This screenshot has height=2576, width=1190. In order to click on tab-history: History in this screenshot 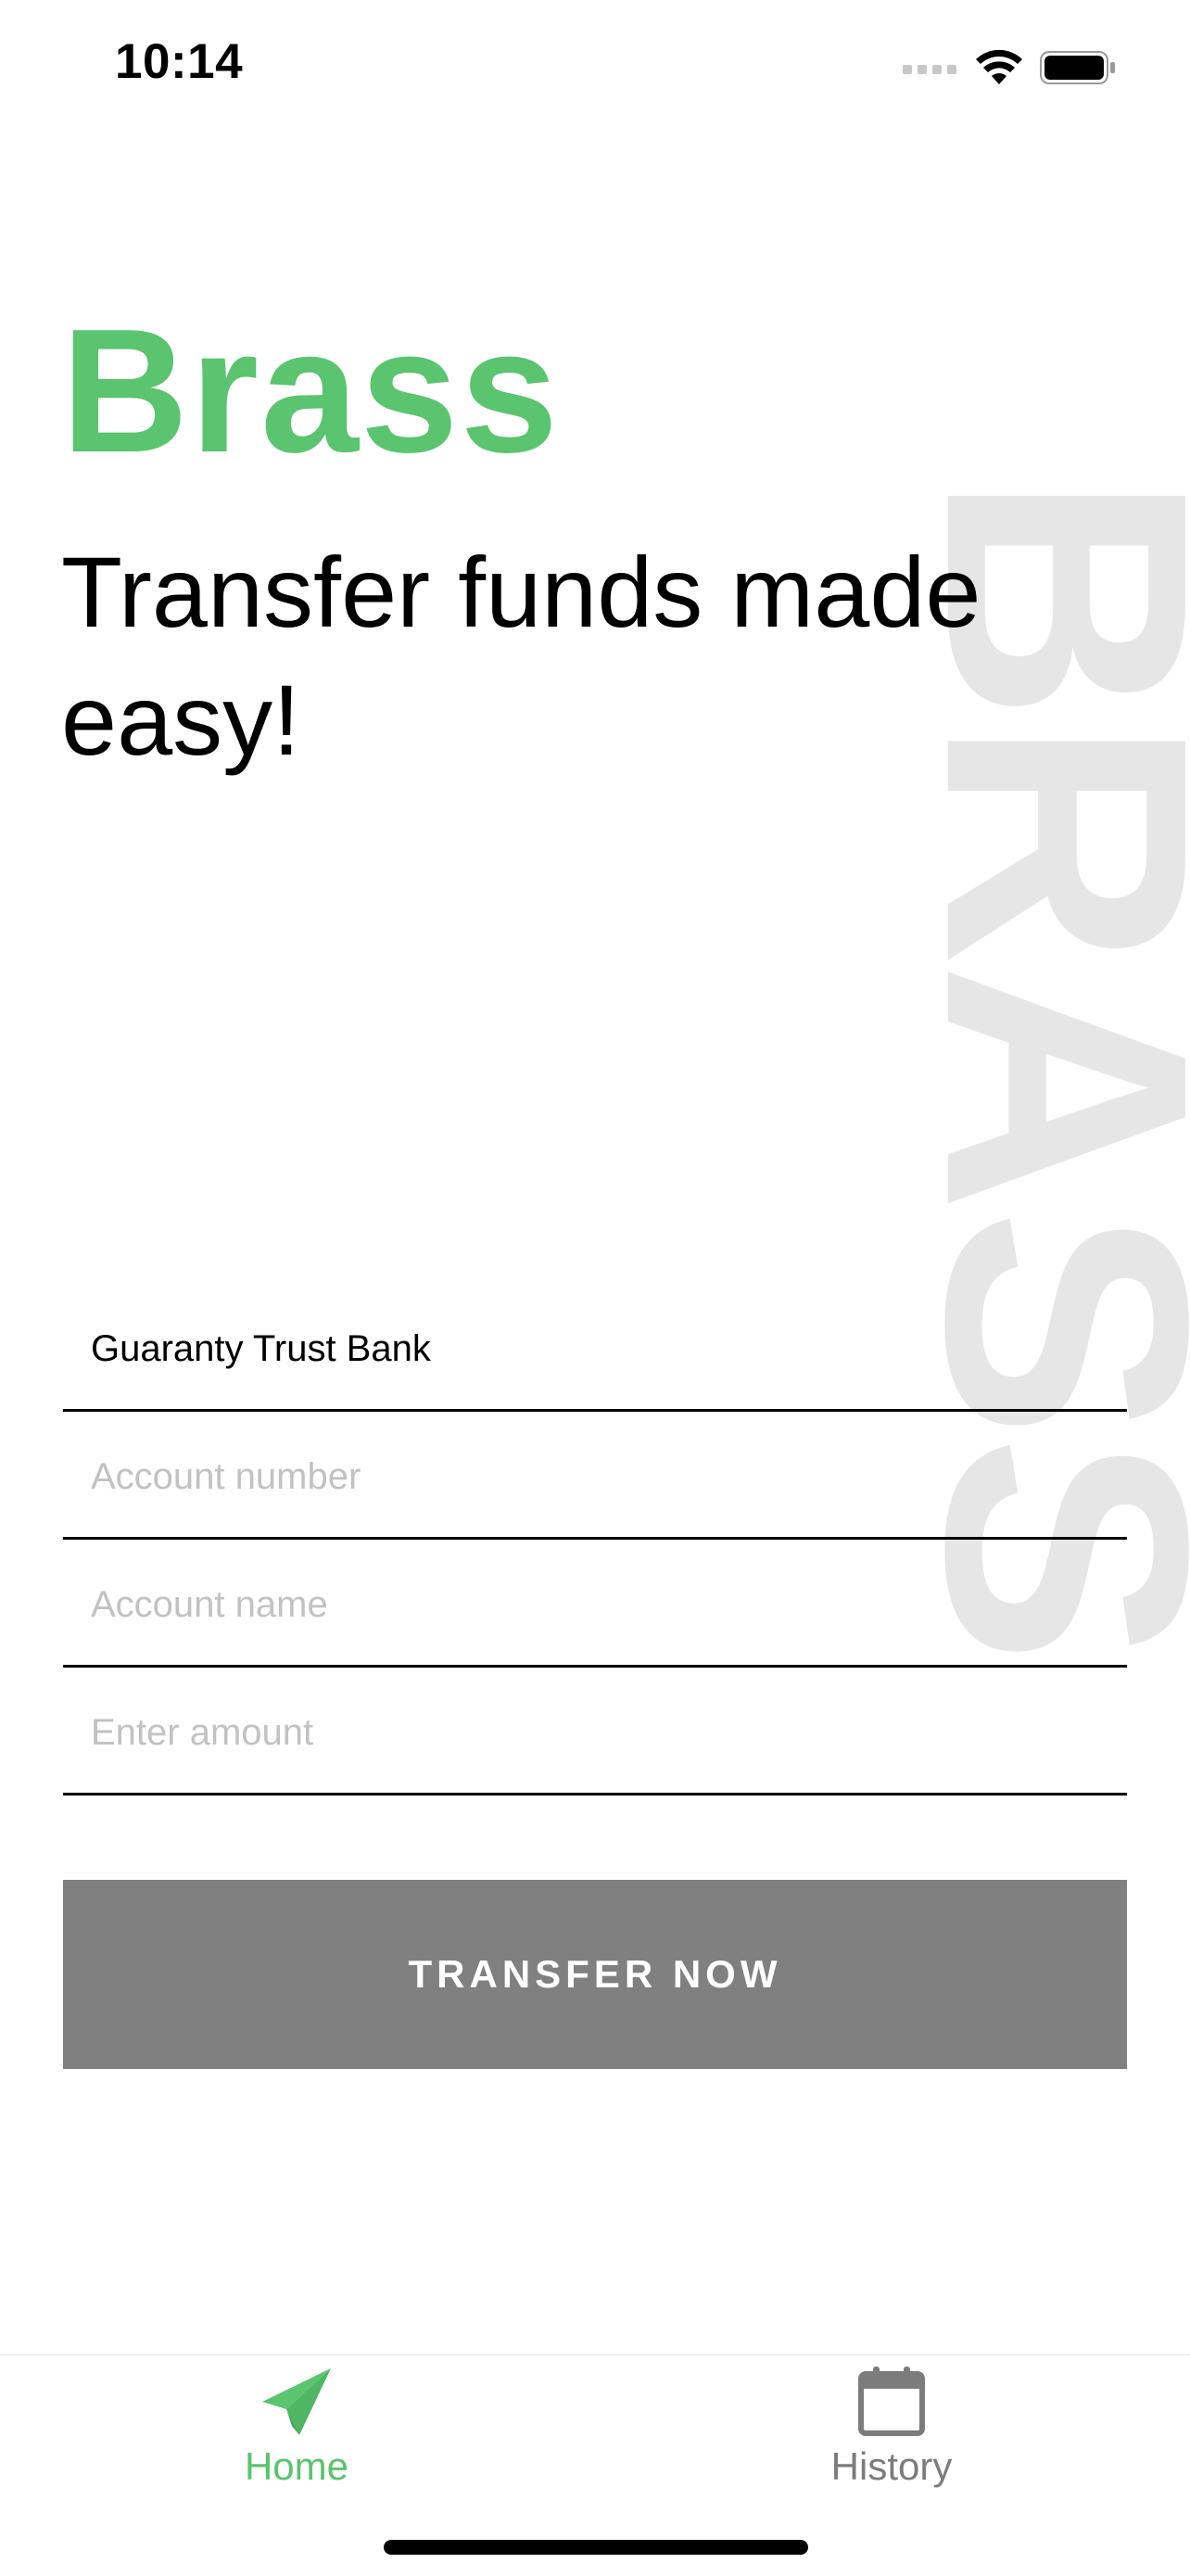, I will do `click(892, 2424)`.